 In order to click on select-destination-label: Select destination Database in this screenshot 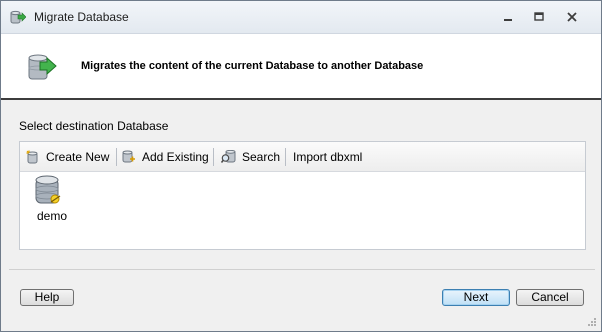, I will do `click(94, 126)`.